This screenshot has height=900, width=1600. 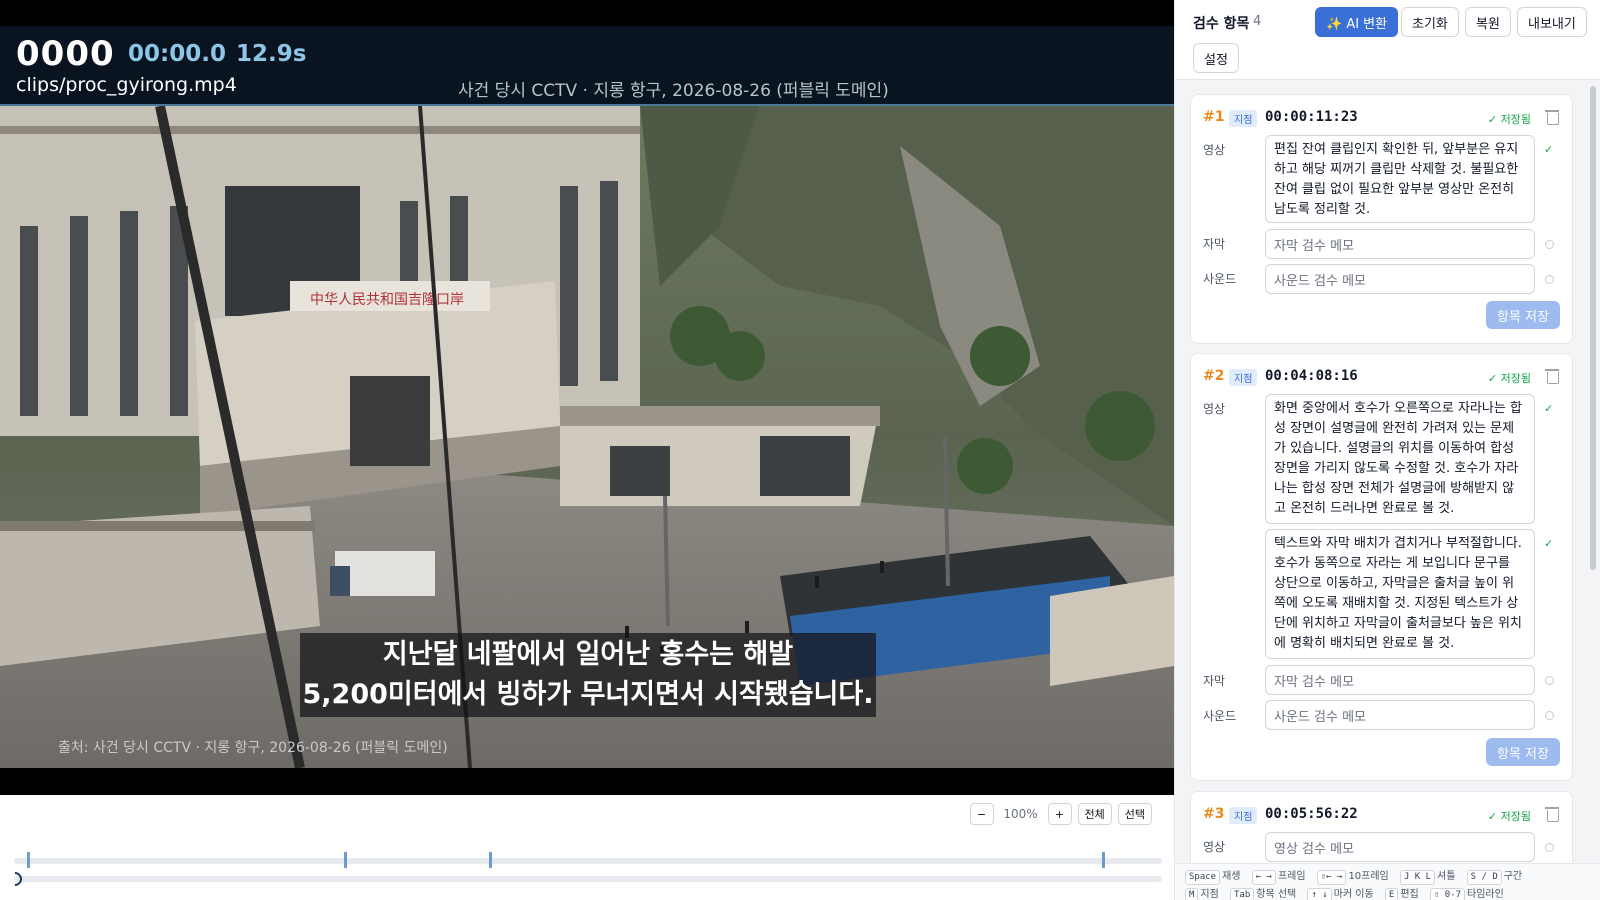 I want to click on item-header: #3 지점 00:05:56:22 ✓ 저장됨, so click(x=1382, y=815).